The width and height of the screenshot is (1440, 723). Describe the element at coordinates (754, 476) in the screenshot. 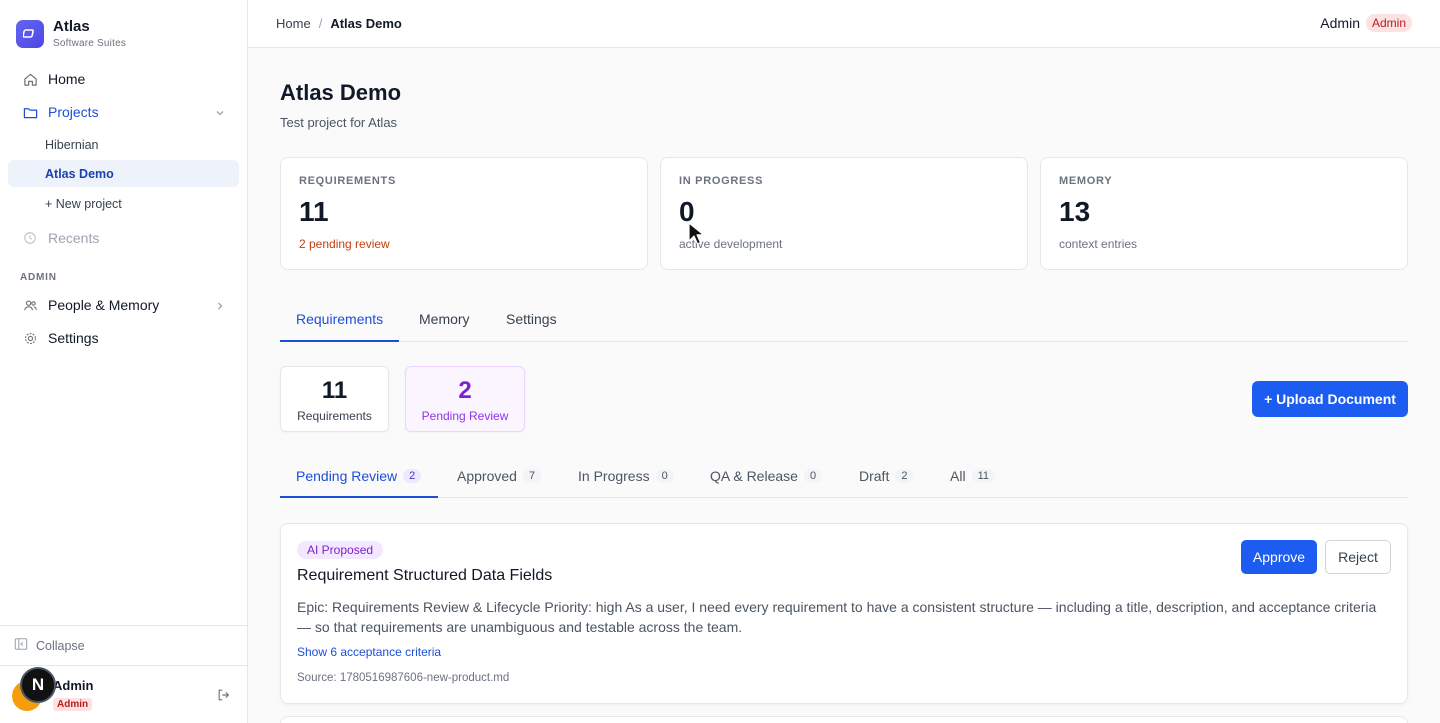

I see `tab-label: QA & Release` at that location.